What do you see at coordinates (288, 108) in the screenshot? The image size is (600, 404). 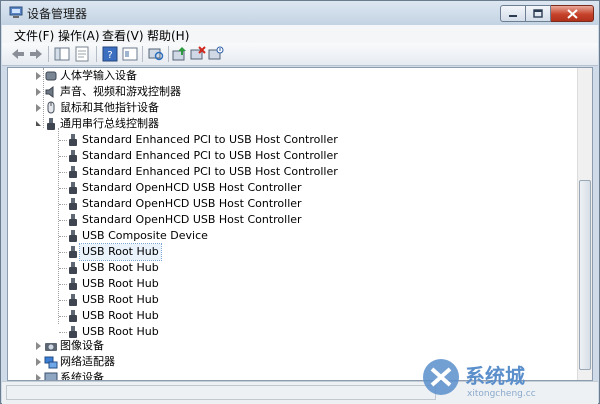 I see `tree-category-mouse: 鼠标和其他指针设备` at bounding box center [288, 108].